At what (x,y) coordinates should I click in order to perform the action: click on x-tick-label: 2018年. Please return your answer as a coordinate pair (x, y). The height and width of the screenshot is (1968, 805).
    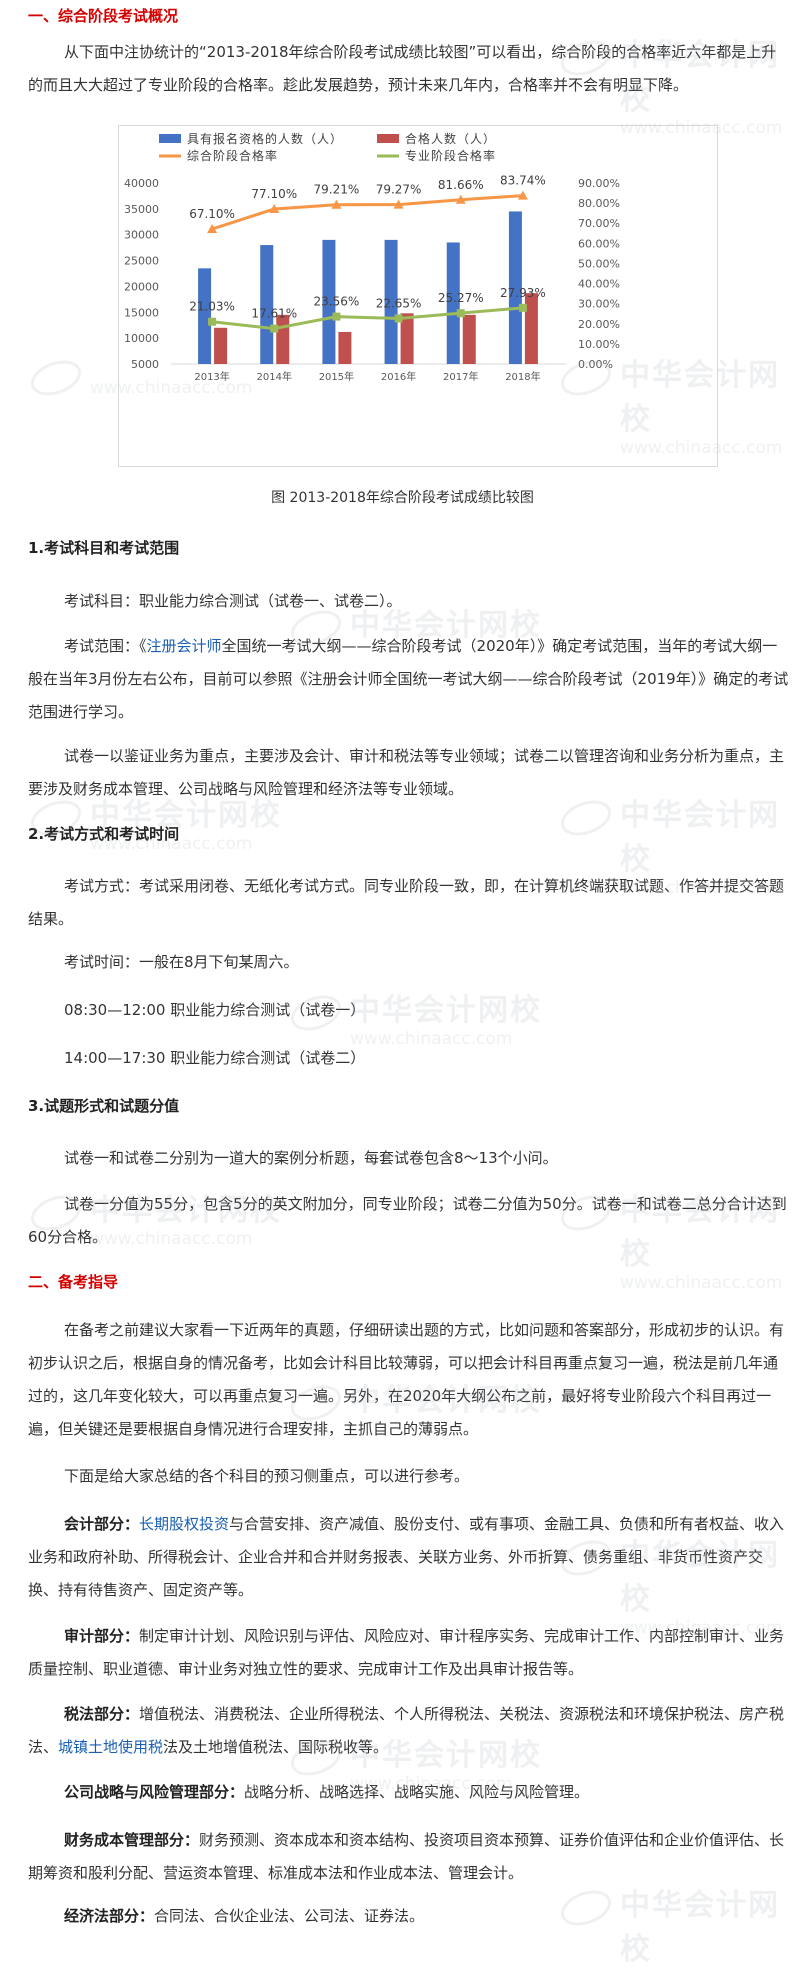
    Looking at the image, I should click on (522, 376).